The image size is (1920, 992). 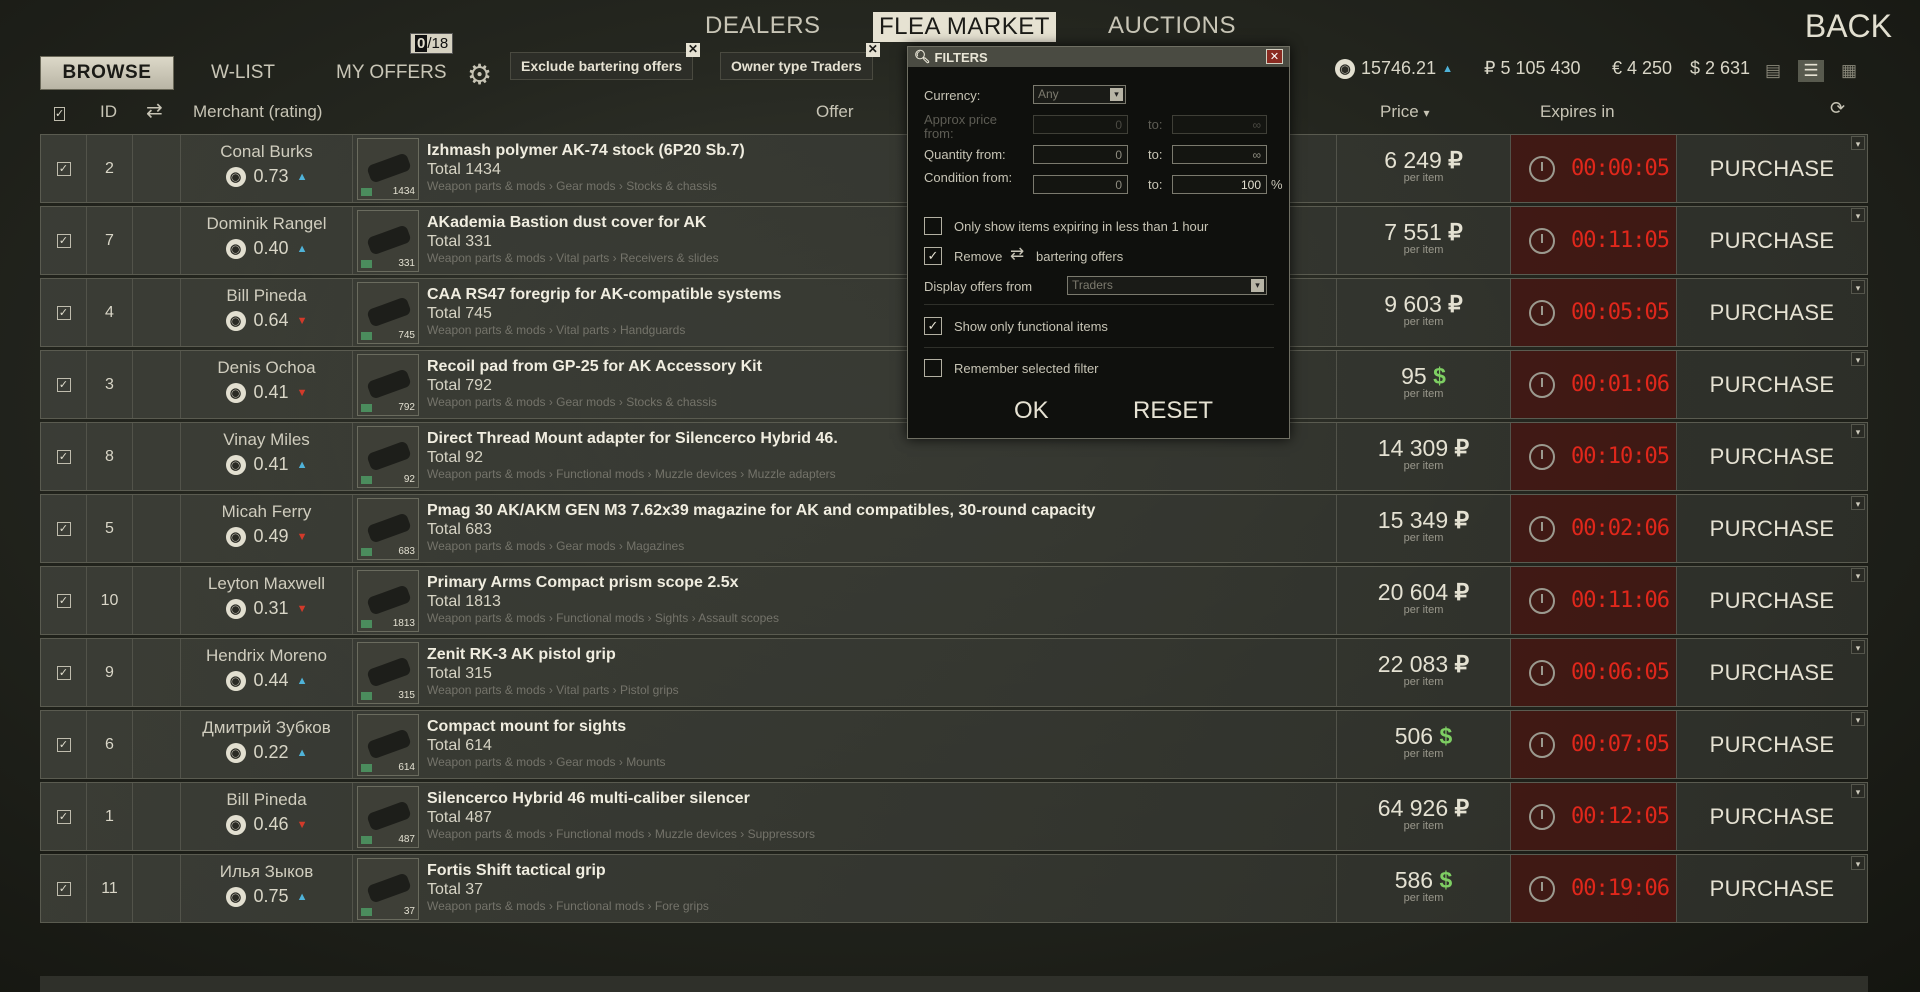 I want to click on grid-view-icon: ▤, so click(x=1773, y=71).